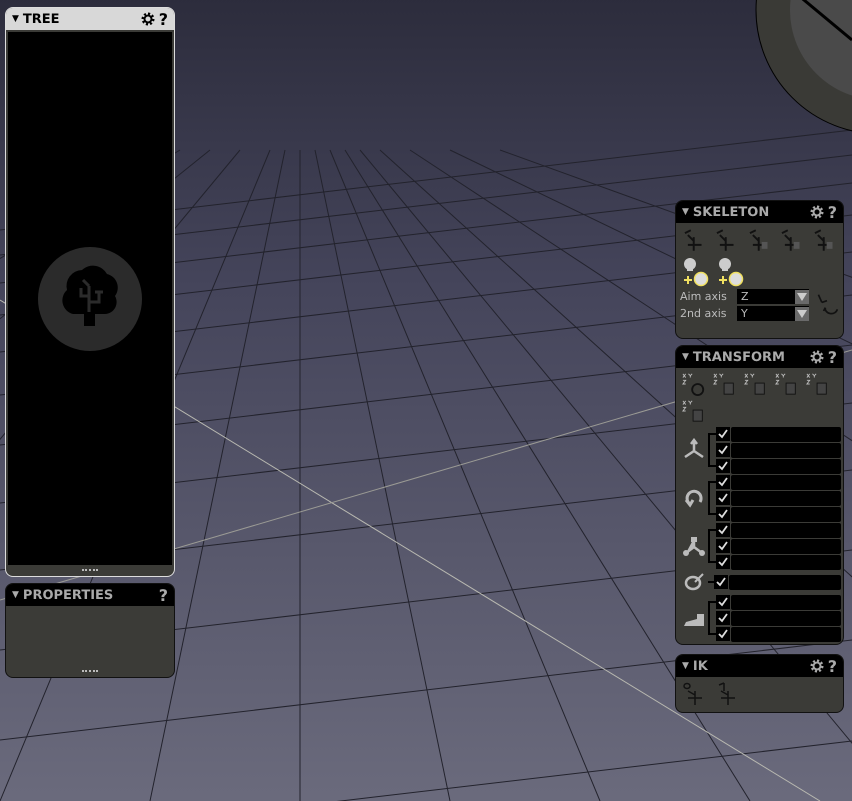 The width and height of the screenshot is (852, 801). I want to click on scale-axes-icon, so click(694, 546).